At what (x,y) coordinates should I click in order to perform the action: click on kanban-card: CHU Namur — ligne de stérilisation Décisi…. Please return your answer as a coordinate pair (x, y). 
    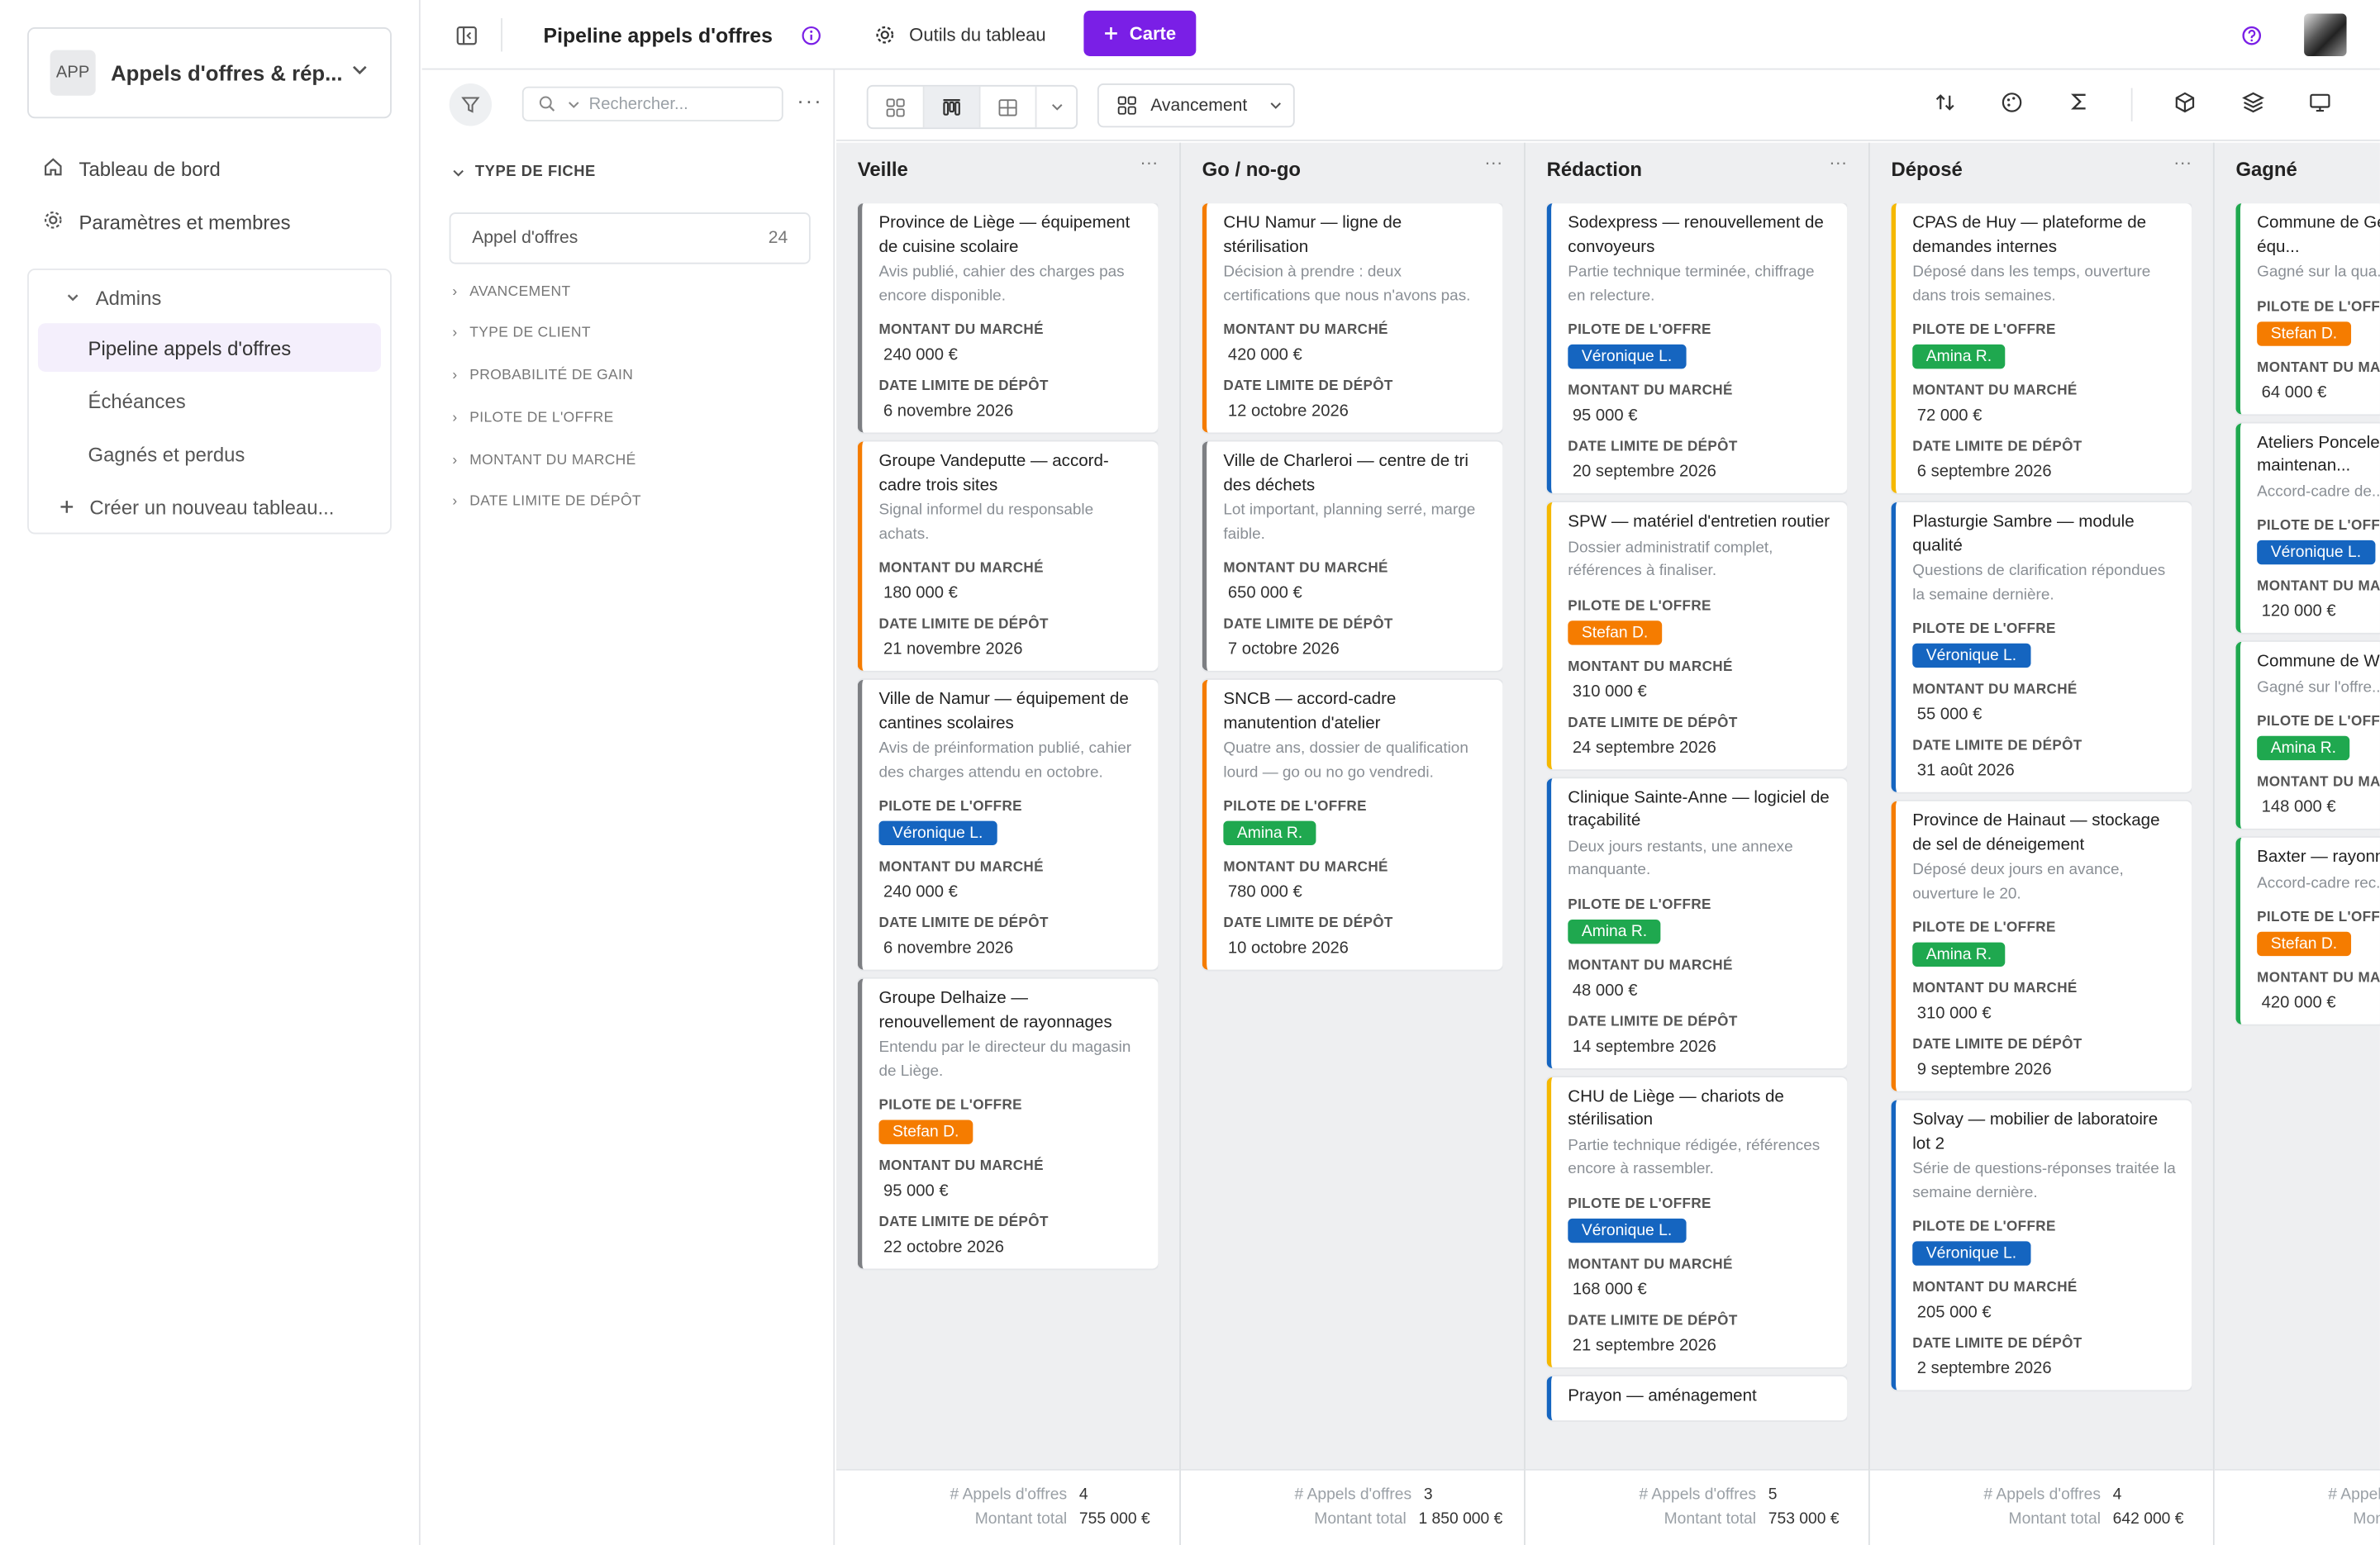
    Looking at the image, I should click on (1352, 318).